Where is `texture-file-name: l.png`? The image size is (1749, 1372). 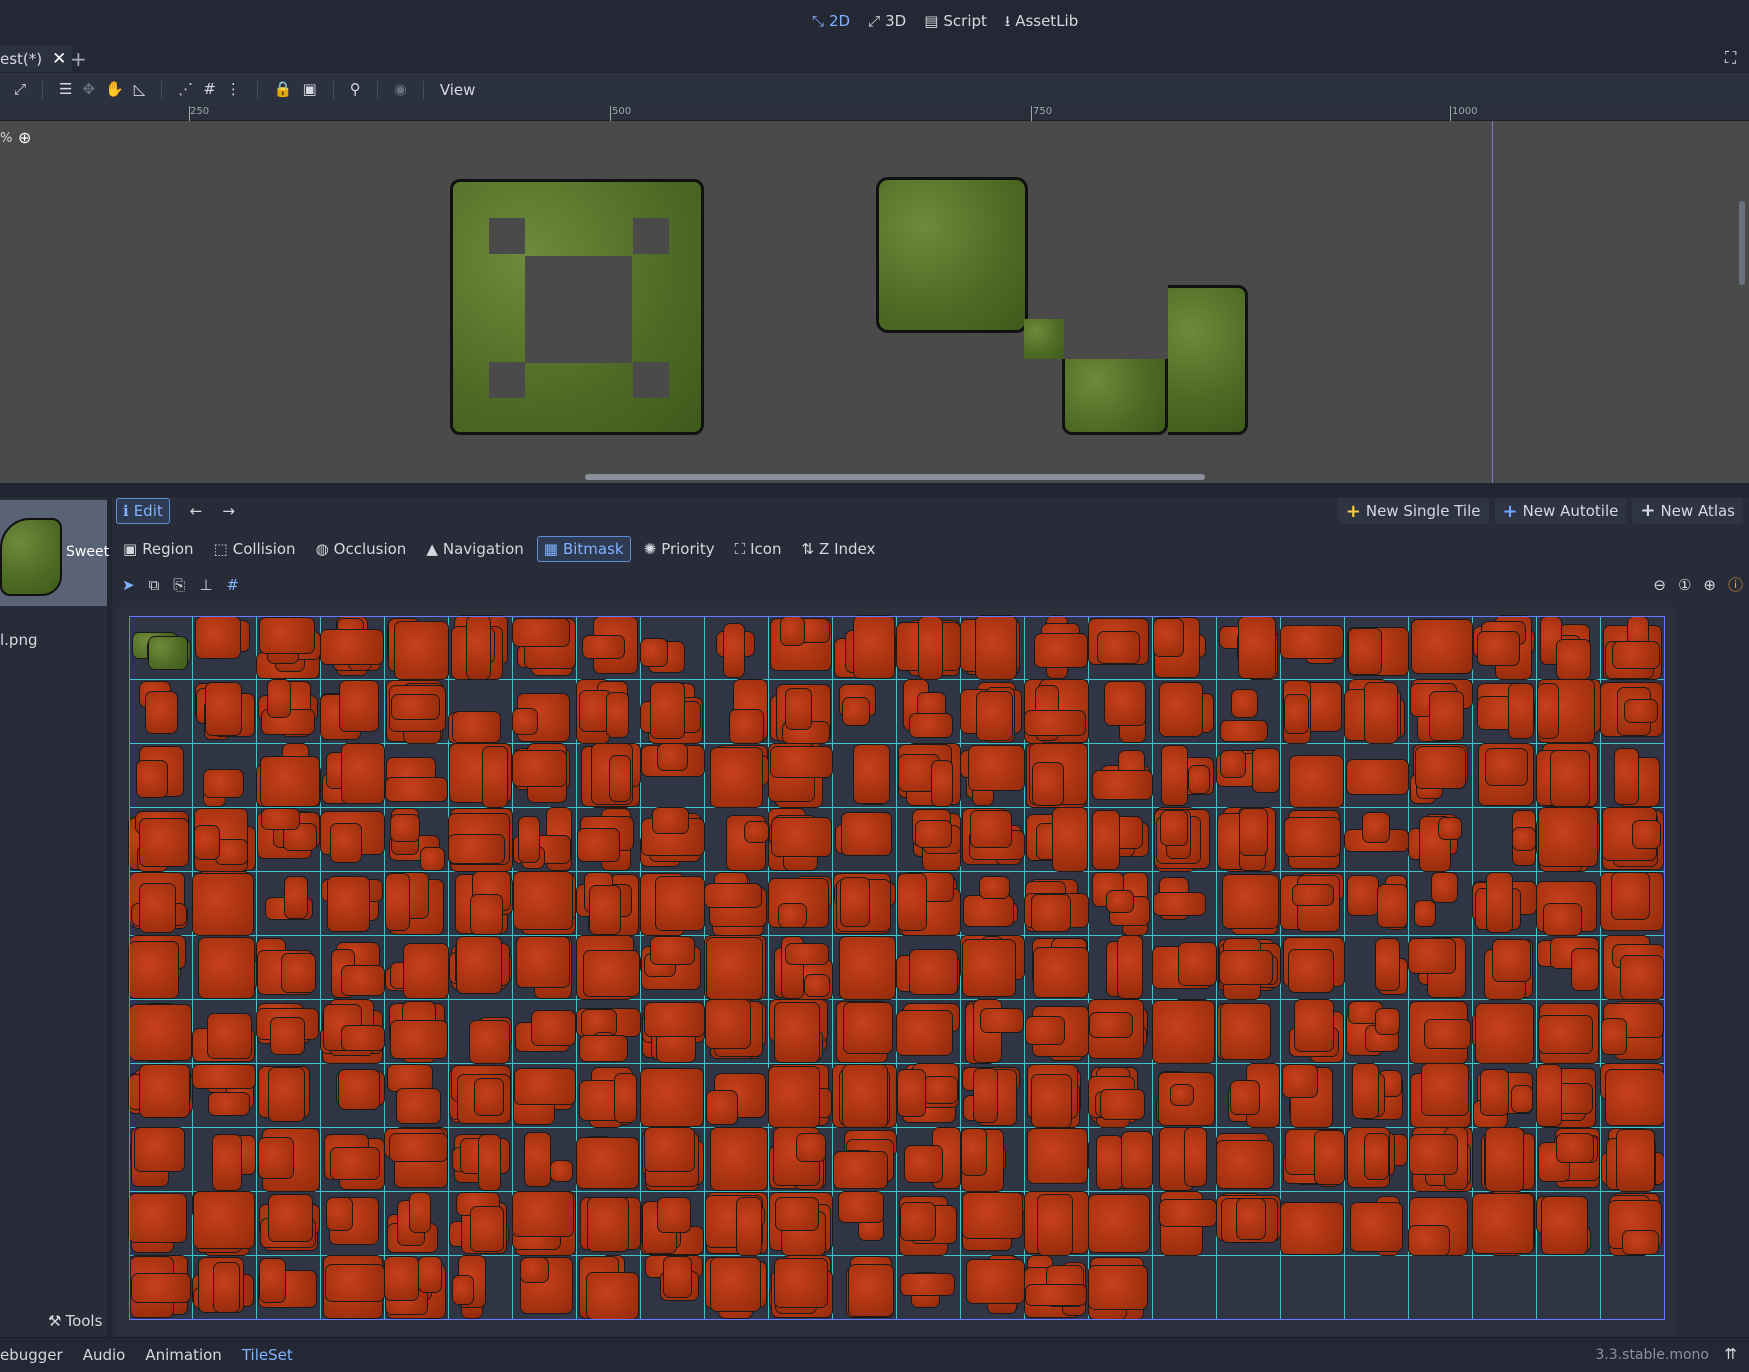
texture-file-name: l.png is located at coordinates (19, 640).